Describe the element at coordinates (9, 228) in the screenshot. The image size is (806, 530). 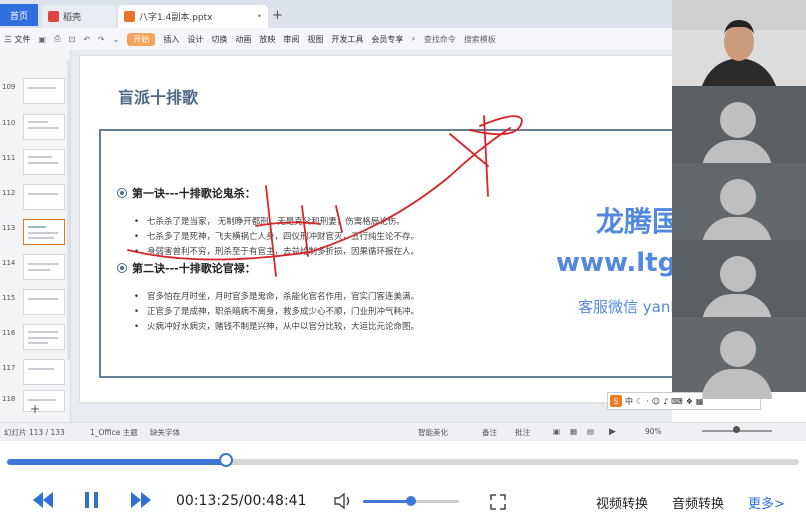
I see `thumb-number: 113` at that location.